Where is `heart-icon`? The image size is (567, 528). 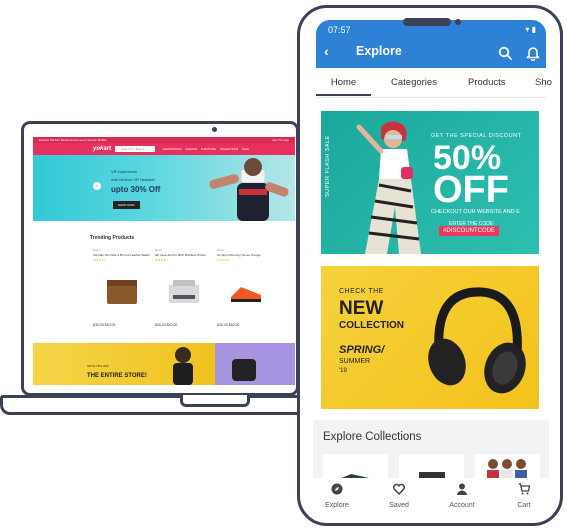 heart-icon is located at coordinates (399, 489).